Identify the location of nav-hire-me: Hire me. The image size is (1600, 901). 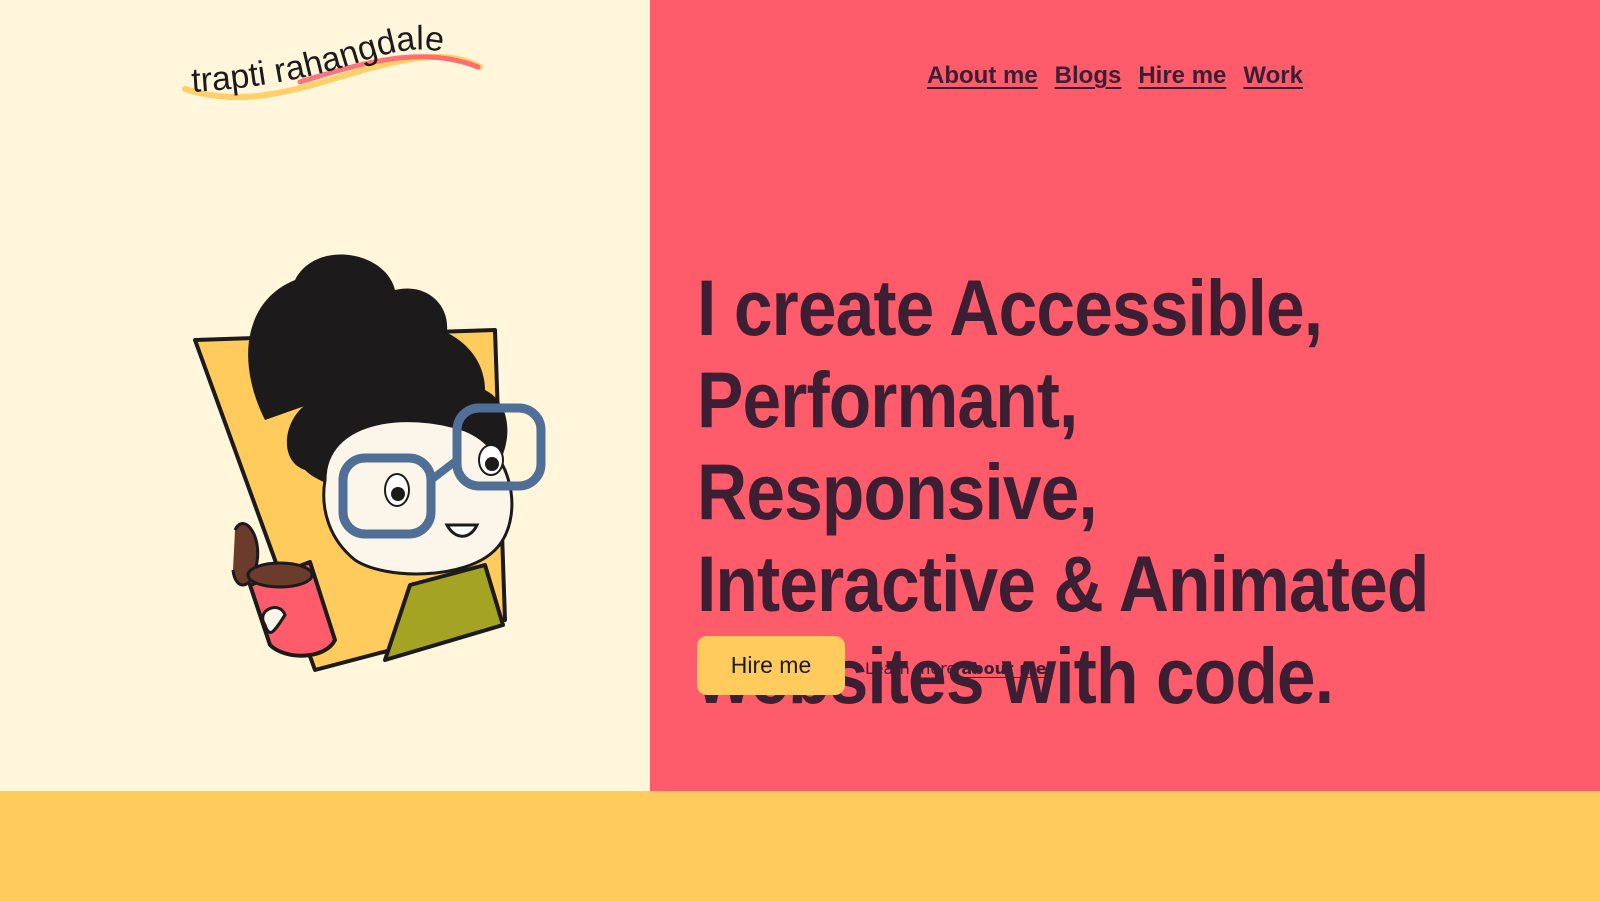
(1182, 76).